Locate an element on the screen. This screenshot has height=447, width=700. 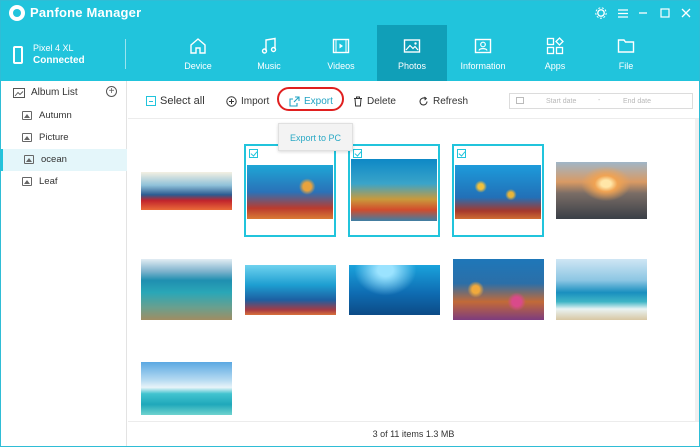
nav-divider is located at coordinates (125, 54).